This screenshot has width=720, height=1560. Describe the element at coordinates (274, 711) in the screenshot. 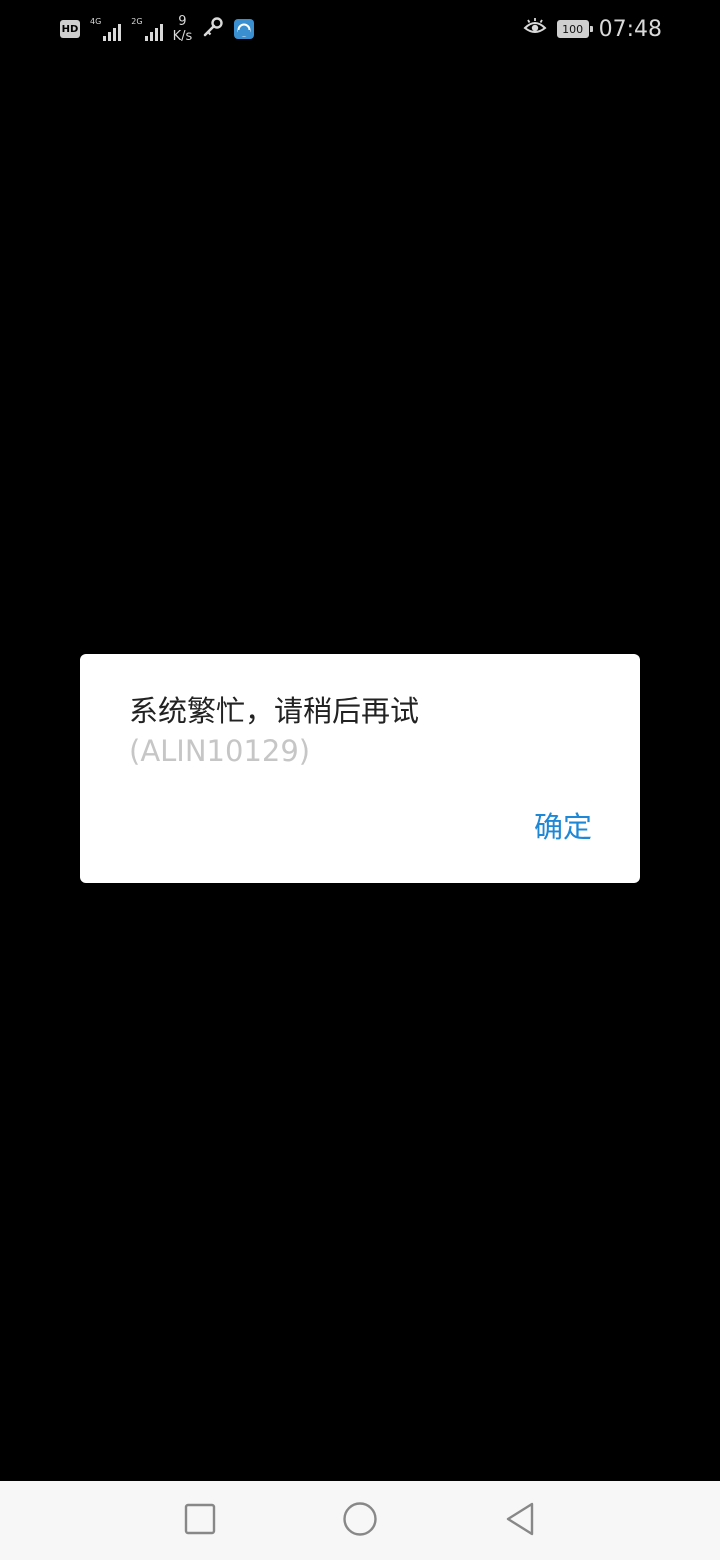

I see `dialog-message: 系统繁忙，请稍后再试` at that location.